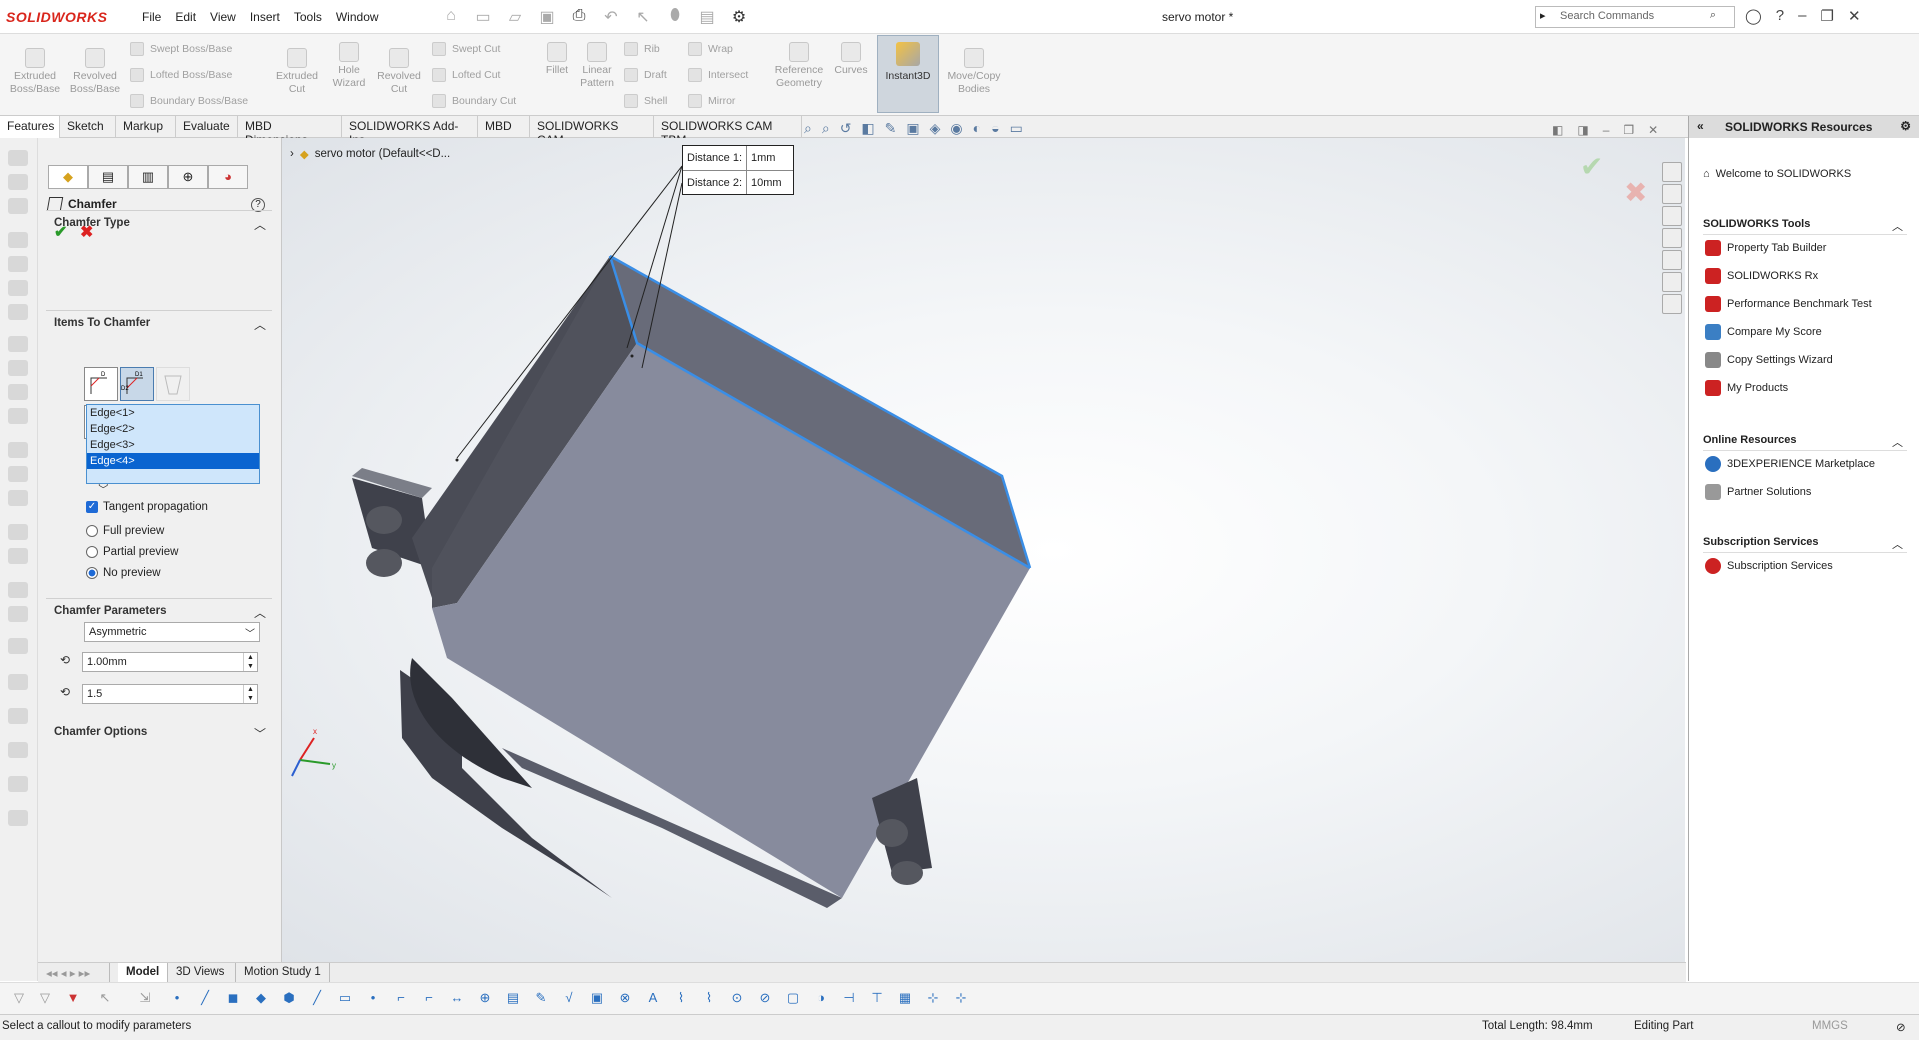 Image resolution: width=1919 pixels, height=1040 pixels. I want to click on collapse-pane-icon: «, so click(1700, 126).